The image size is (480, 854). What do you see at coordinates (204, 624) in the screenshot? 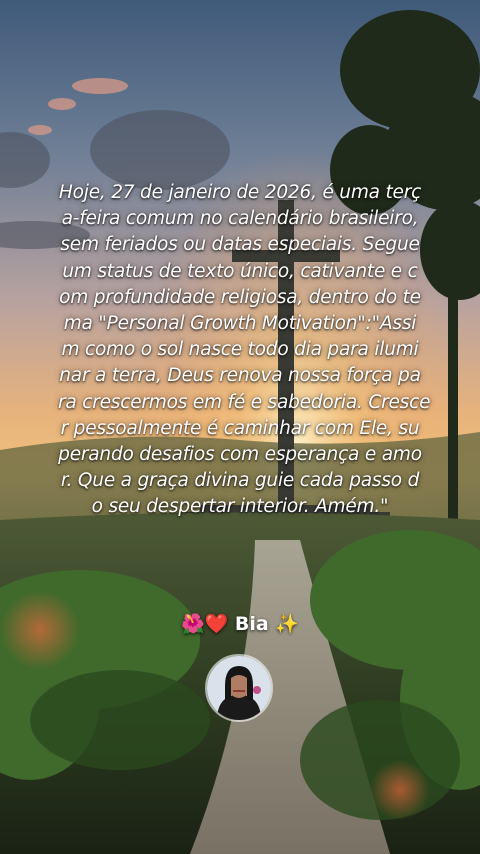
I see `flower-heart-emoji: 🌺❤️` at bounding box center [204, 624].